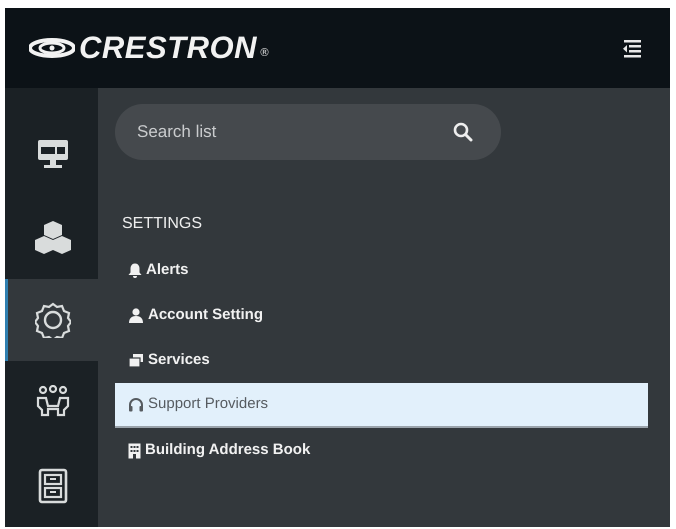 The height and width of the screenshot is (529, 676). I want to click on headphones-icon, so click(136, 404).